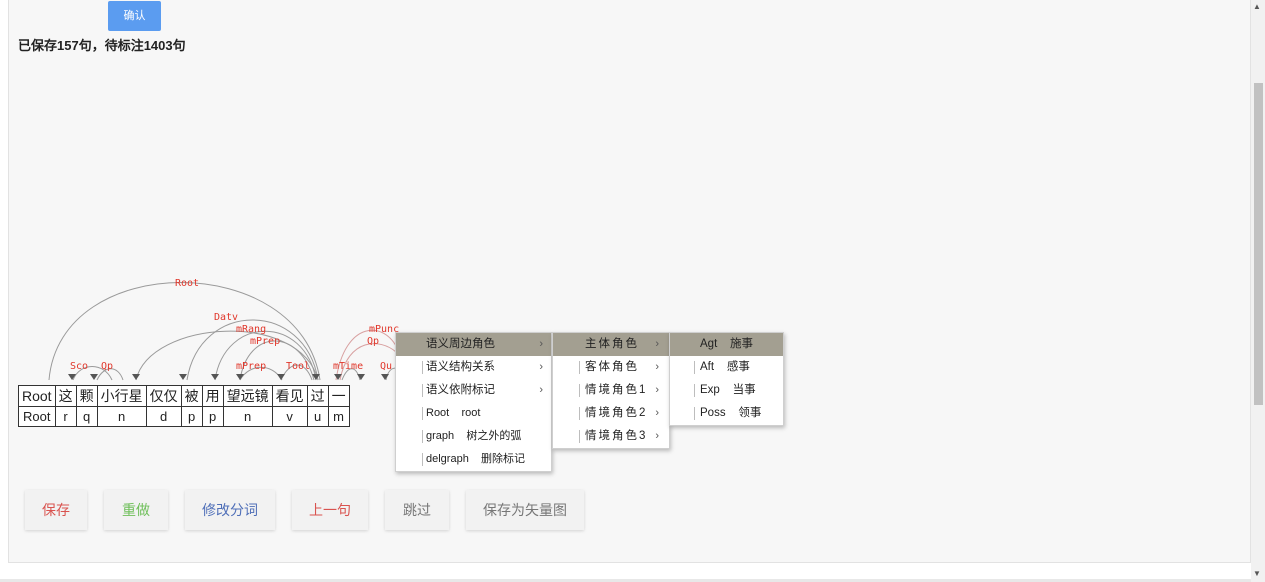 This screenshot has width=1265, height=582. I want to click on pos-cell: u, so click(317, 416).